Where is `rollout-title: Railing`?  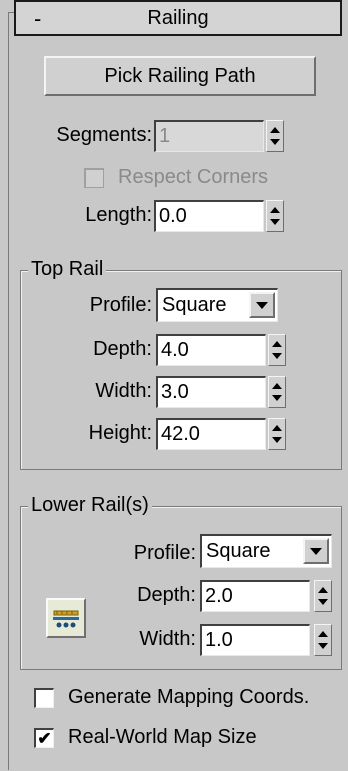 rollout-title: Railing is located at coordinates (178, 18).